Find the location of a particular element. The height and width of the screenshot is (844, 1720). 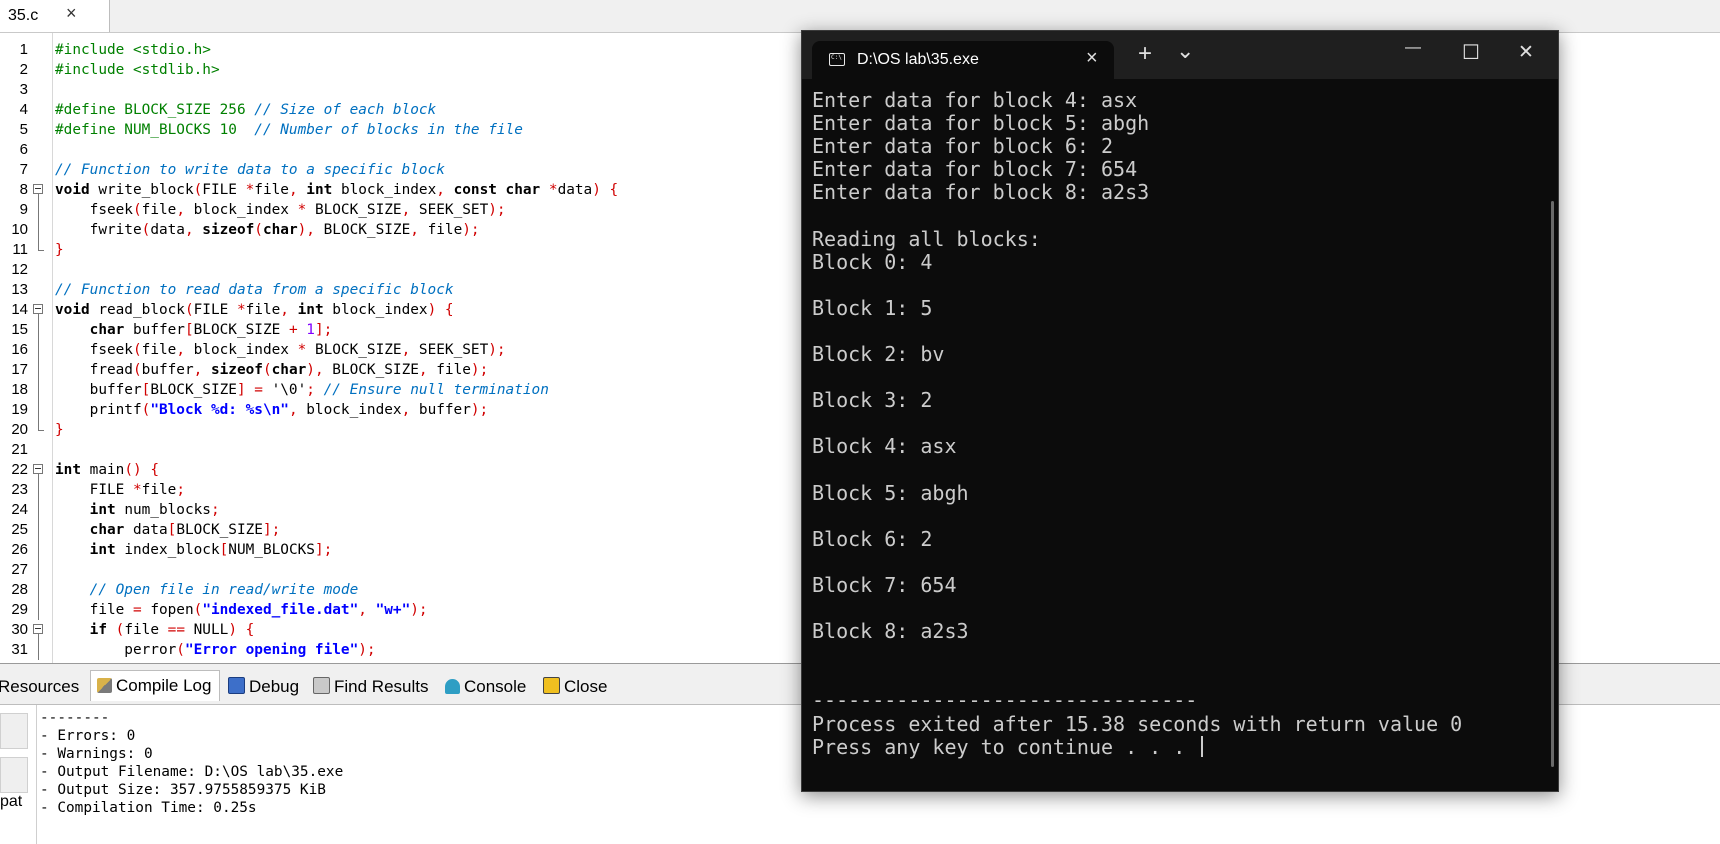

code-token: main is located at coordinates (103, 470).